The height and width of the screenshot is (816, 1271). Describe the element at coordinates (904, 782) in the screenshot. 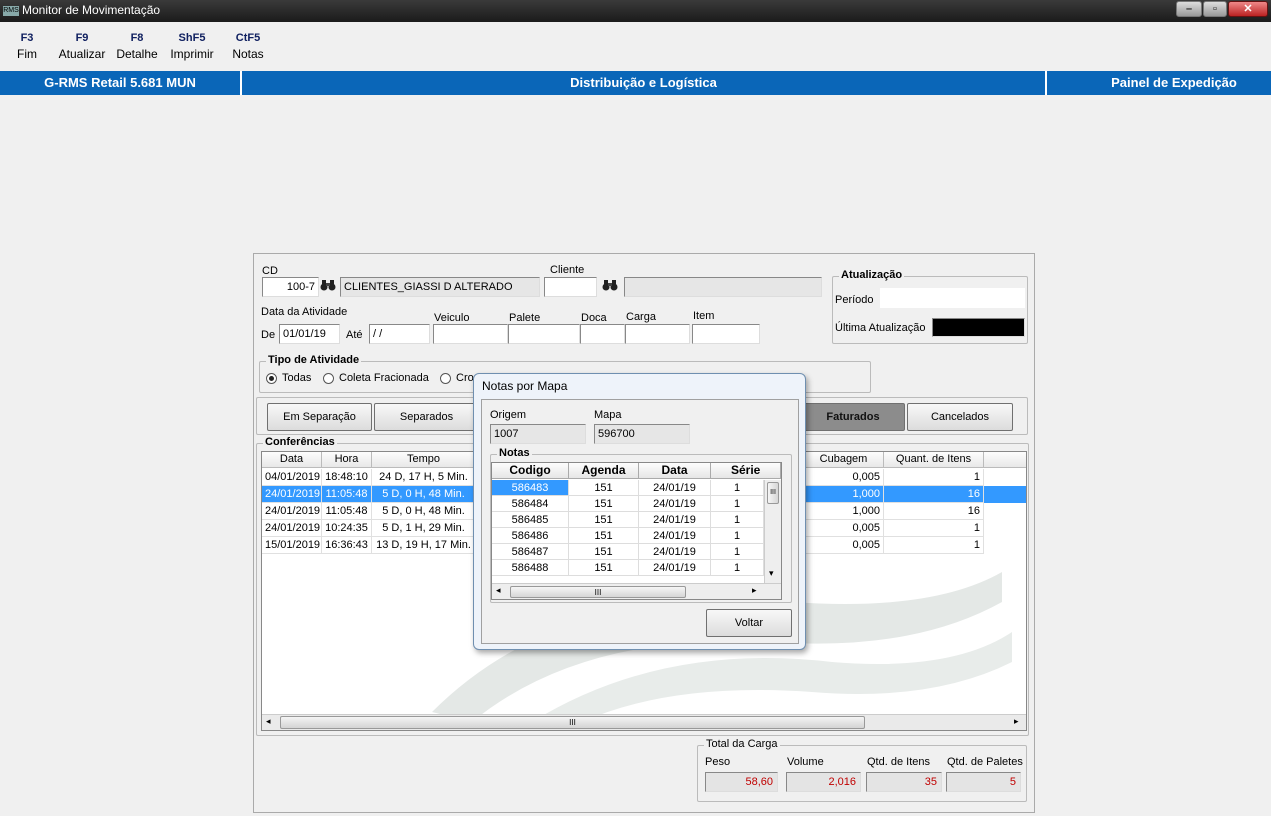

I see `qtd-itens-field: 35` at that location.